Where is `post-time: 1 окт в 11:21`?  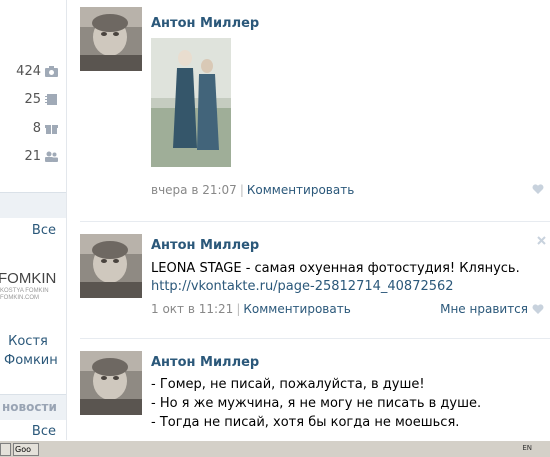 post-time: 1 окт в 11:21 is located at coordinates (192, 309).